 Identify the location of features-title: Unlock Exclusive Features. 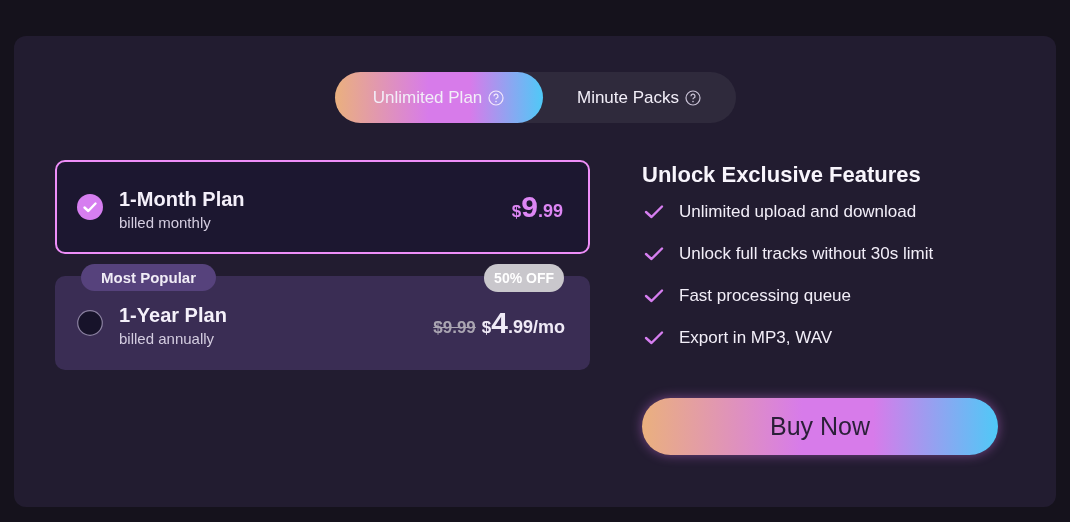
(782, 175).